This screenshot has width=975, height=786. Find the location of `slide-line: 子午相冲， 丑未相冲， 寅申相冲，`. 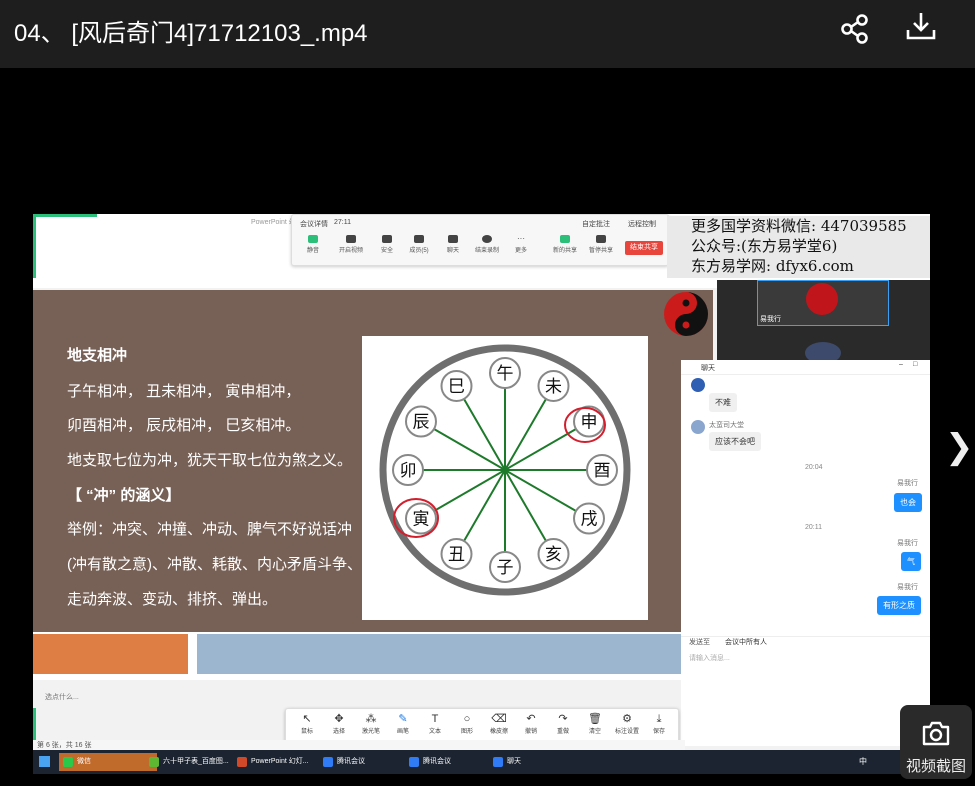

slide-line: 子午相冲， 丑未相冲， 寅申相冲， is located at coordinates (184, 391).